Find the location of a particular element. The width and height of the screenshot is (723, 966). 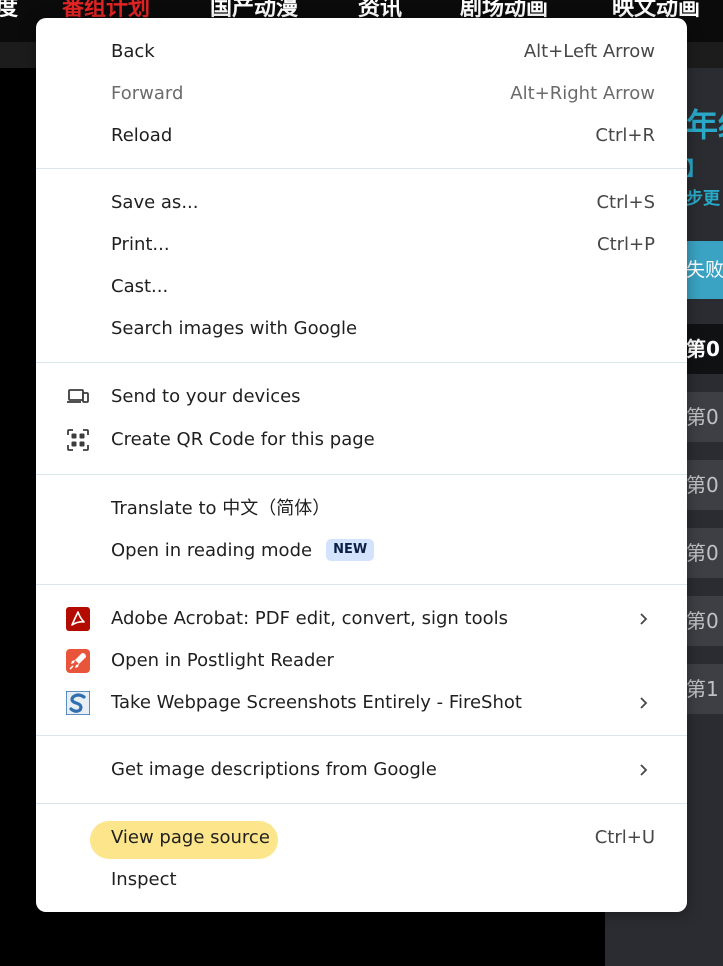

menu-item-label: Send to your devices is located at coordinates (206, 396).